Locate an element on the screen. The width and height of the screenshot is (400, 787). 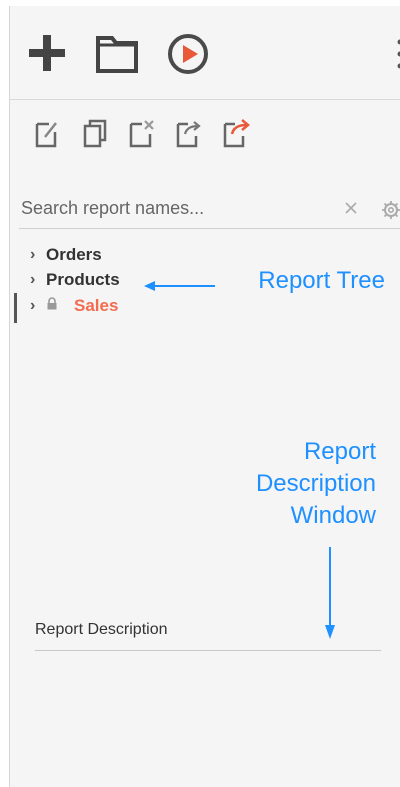
tree-item-orders: › Orders is located at coordinates (66, 255).